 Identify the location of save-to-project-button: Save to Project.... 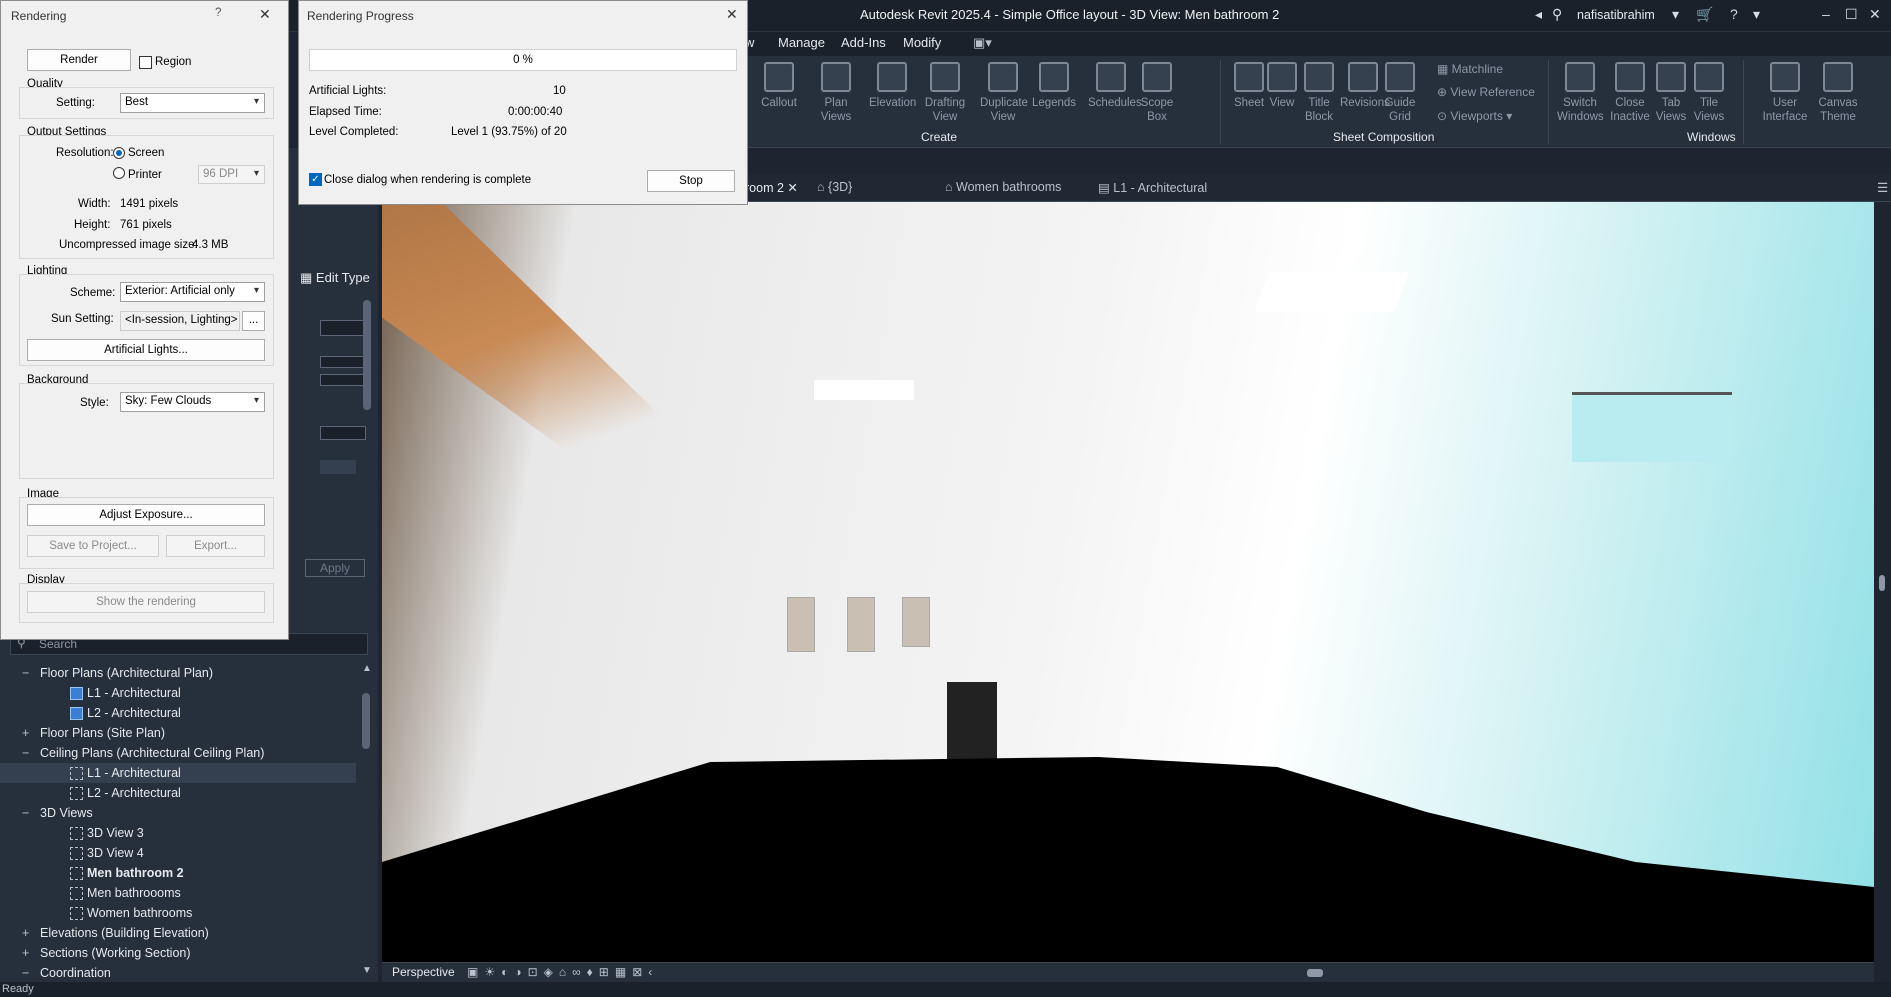
(93, 546).